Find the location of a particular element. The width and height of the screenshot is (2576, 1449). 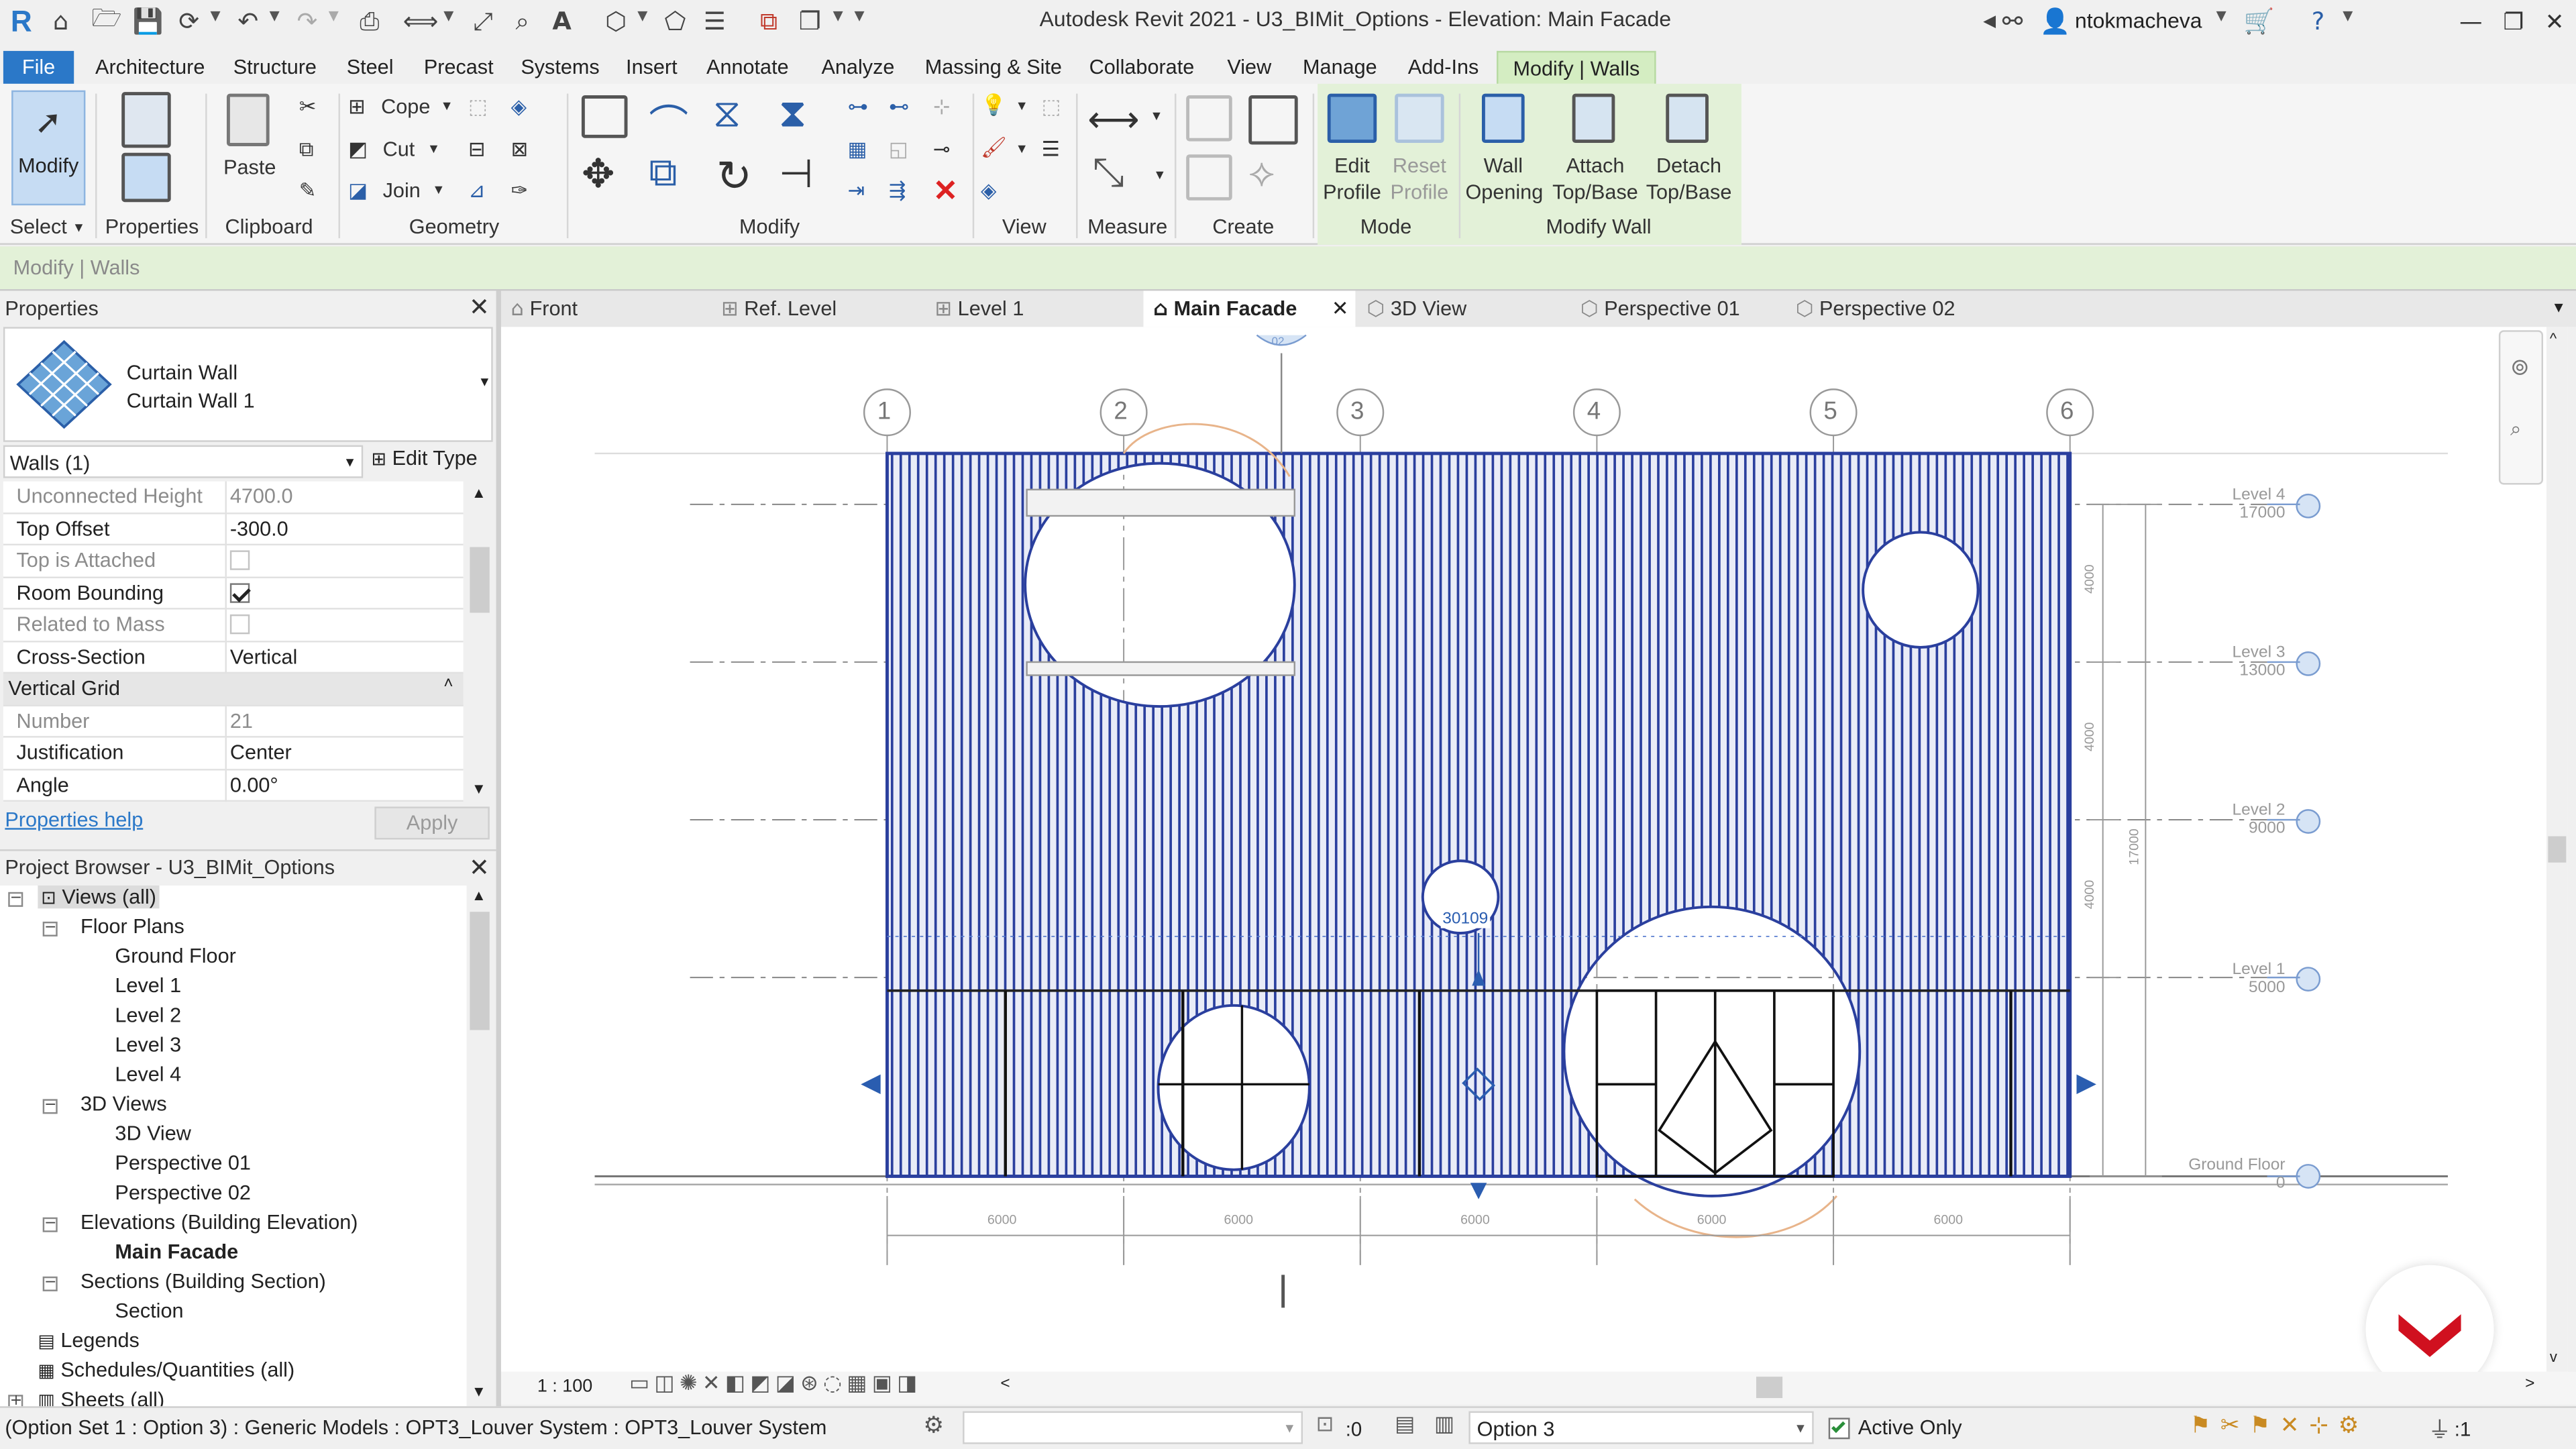

split-gap-icon: ⊷ is located at coordinates (899, 106).